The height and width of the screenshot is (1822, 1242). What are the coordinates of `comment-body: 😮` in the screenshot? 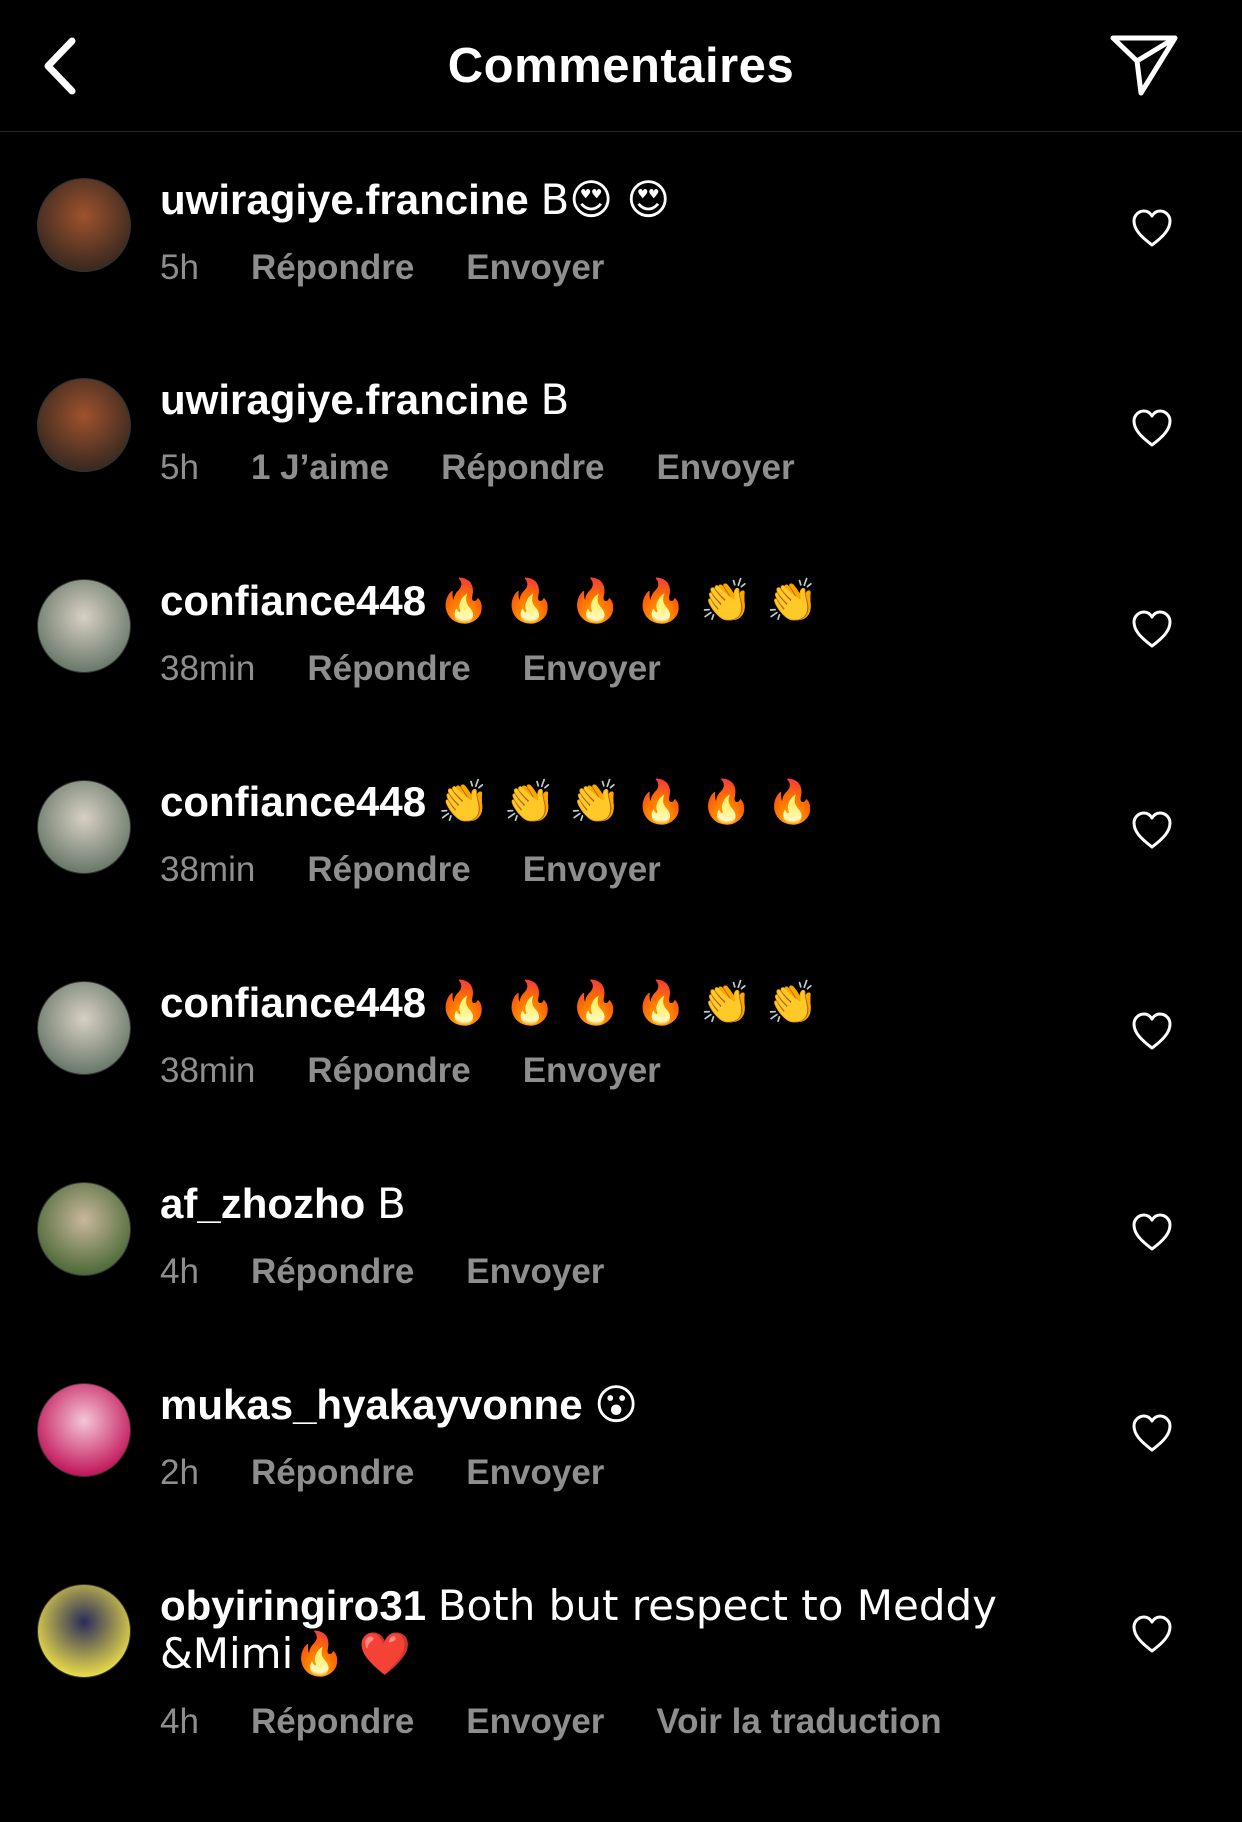 It's located at (616, 1404).